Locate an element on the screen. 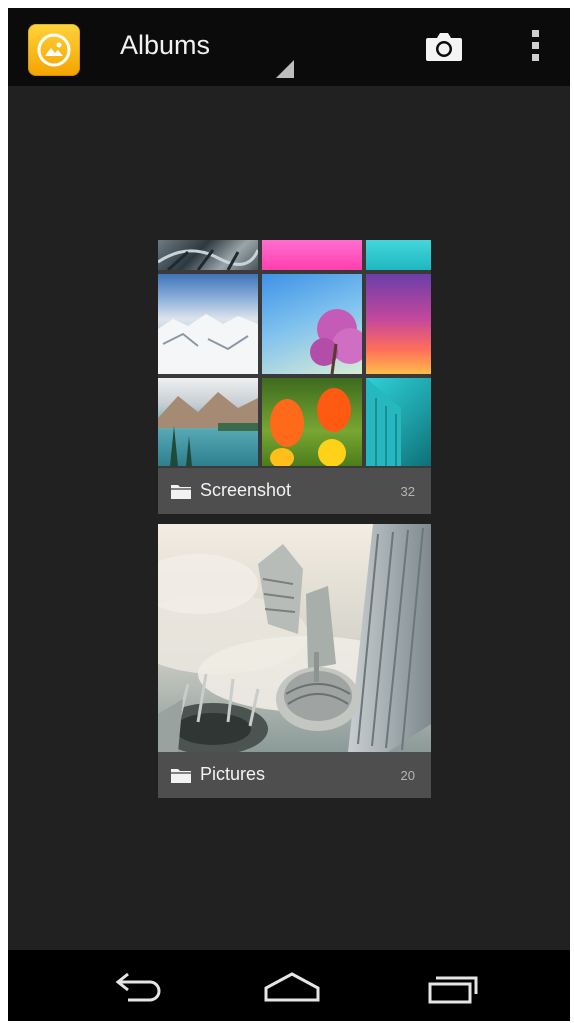  camera-icon is located at coordinates (444, 47).